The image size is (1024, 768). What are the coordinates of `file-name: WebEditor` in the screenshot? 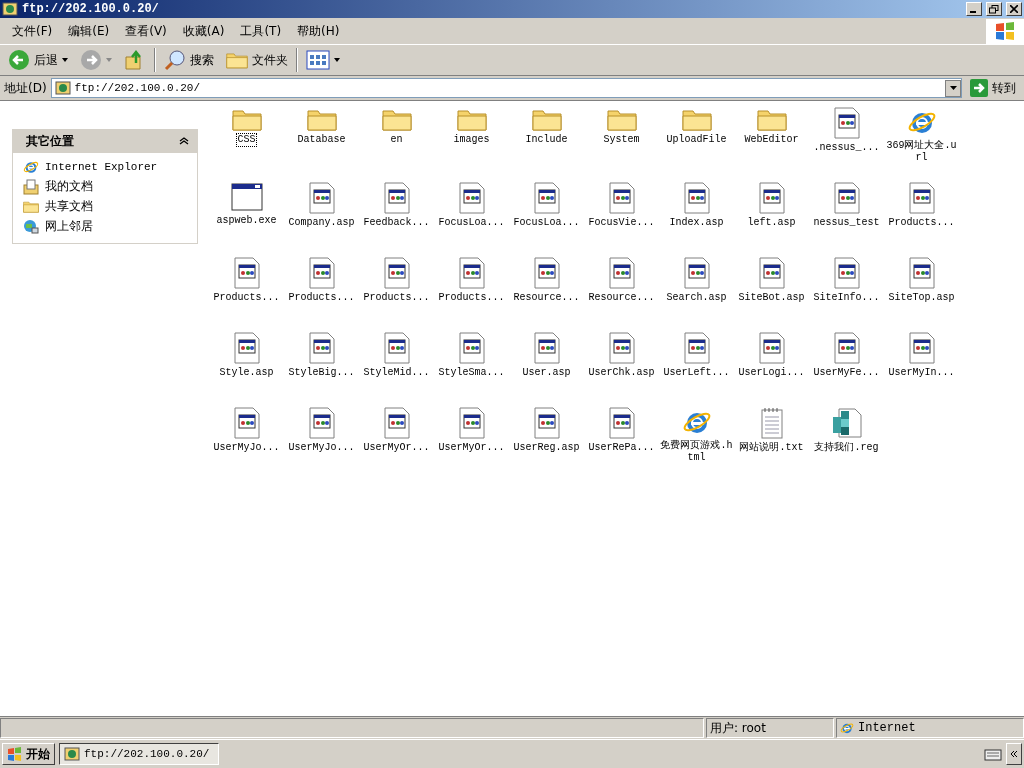 It's located at (771, 140).